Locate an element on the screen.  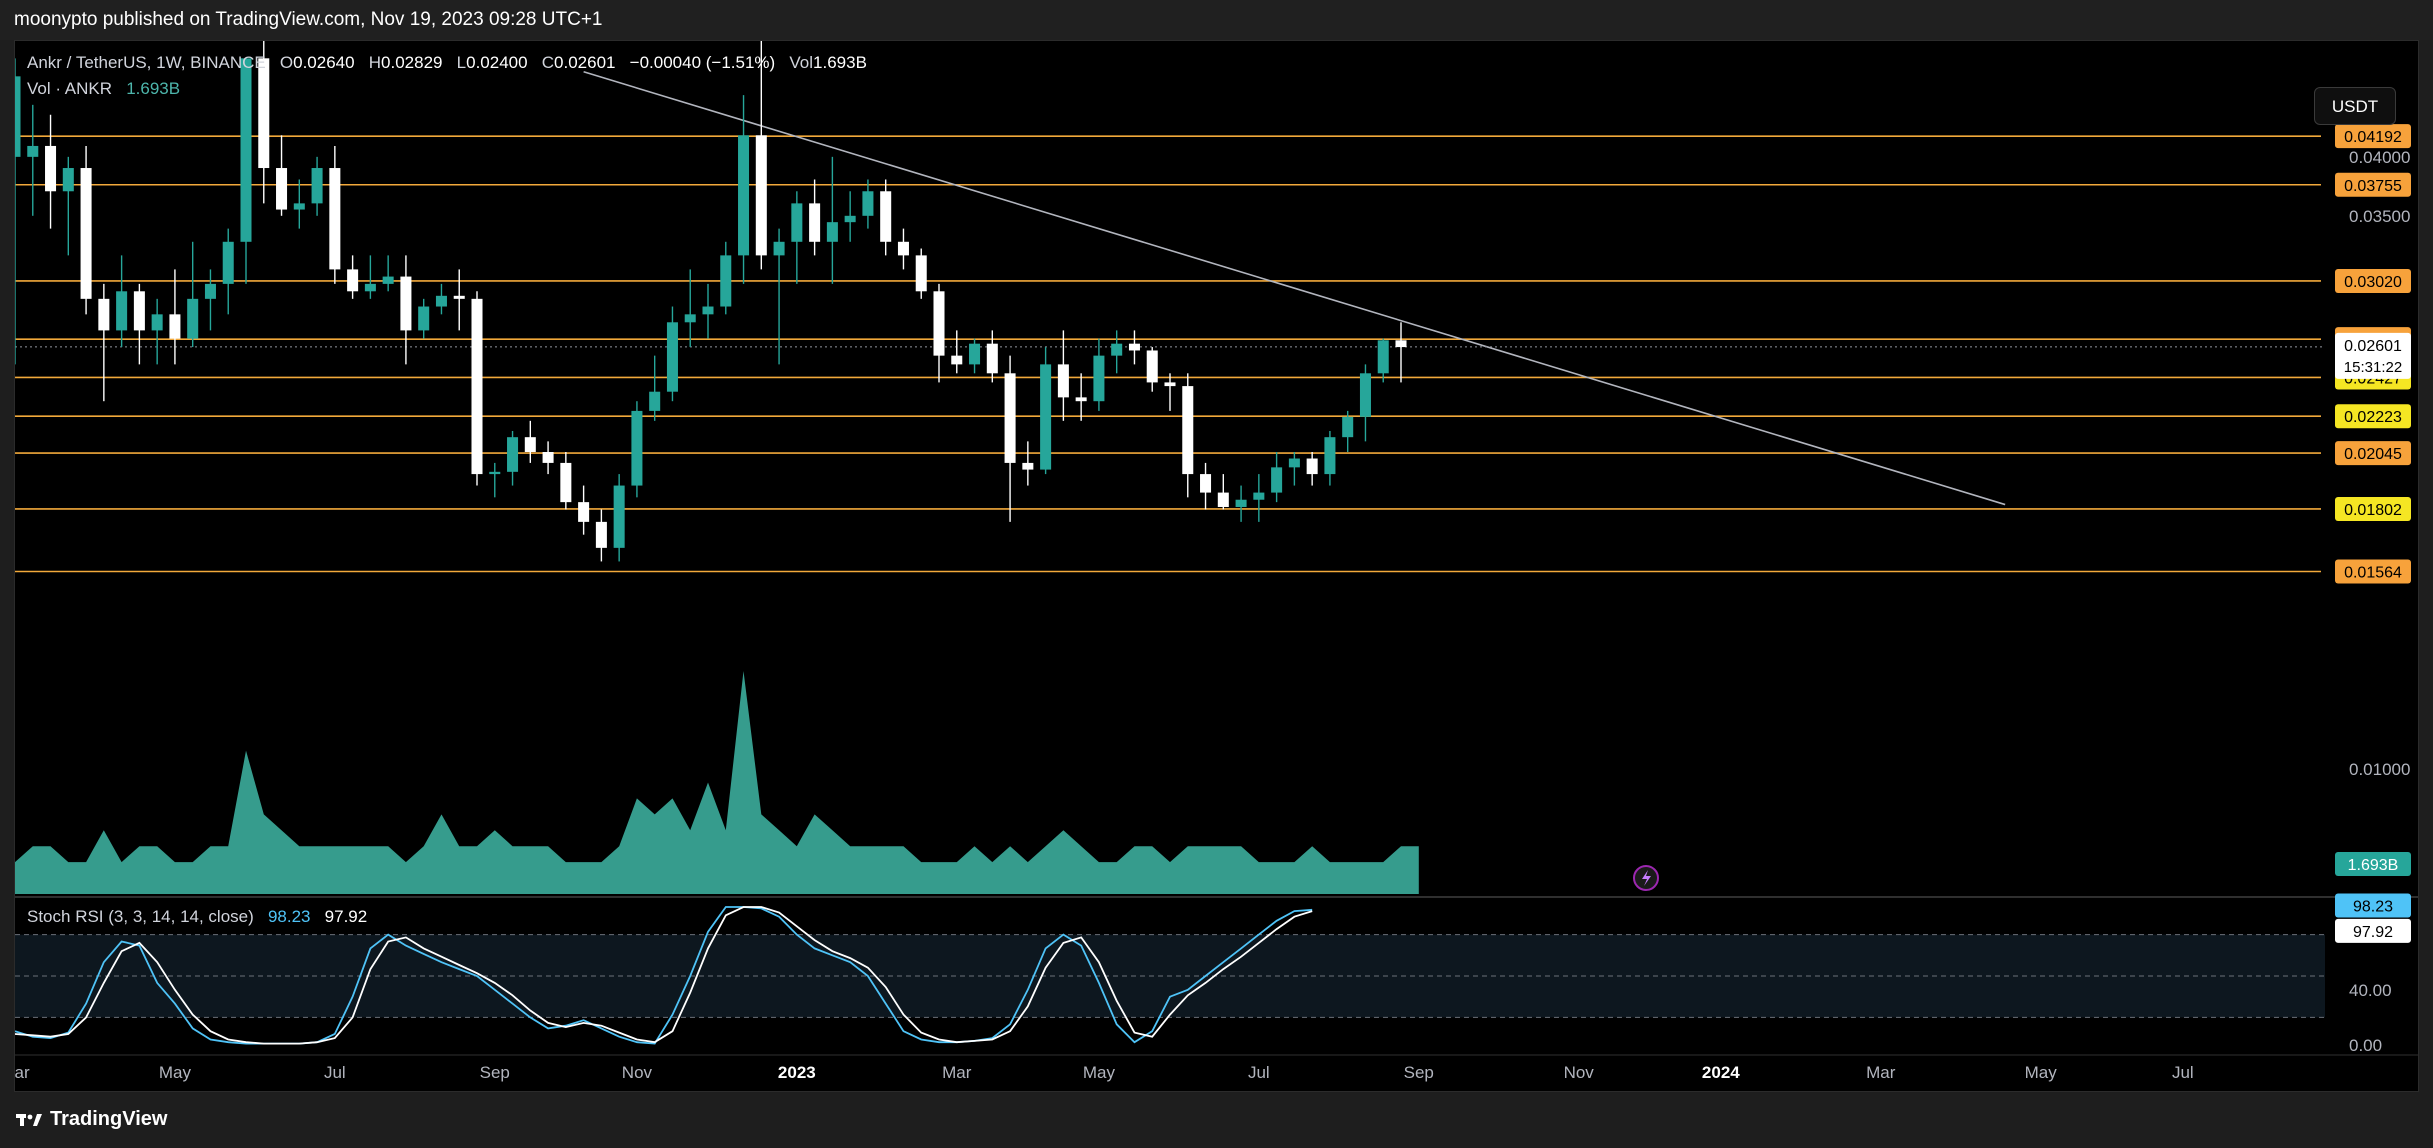
time-axis-label: 2023 is located at coordinates (797, 1072).